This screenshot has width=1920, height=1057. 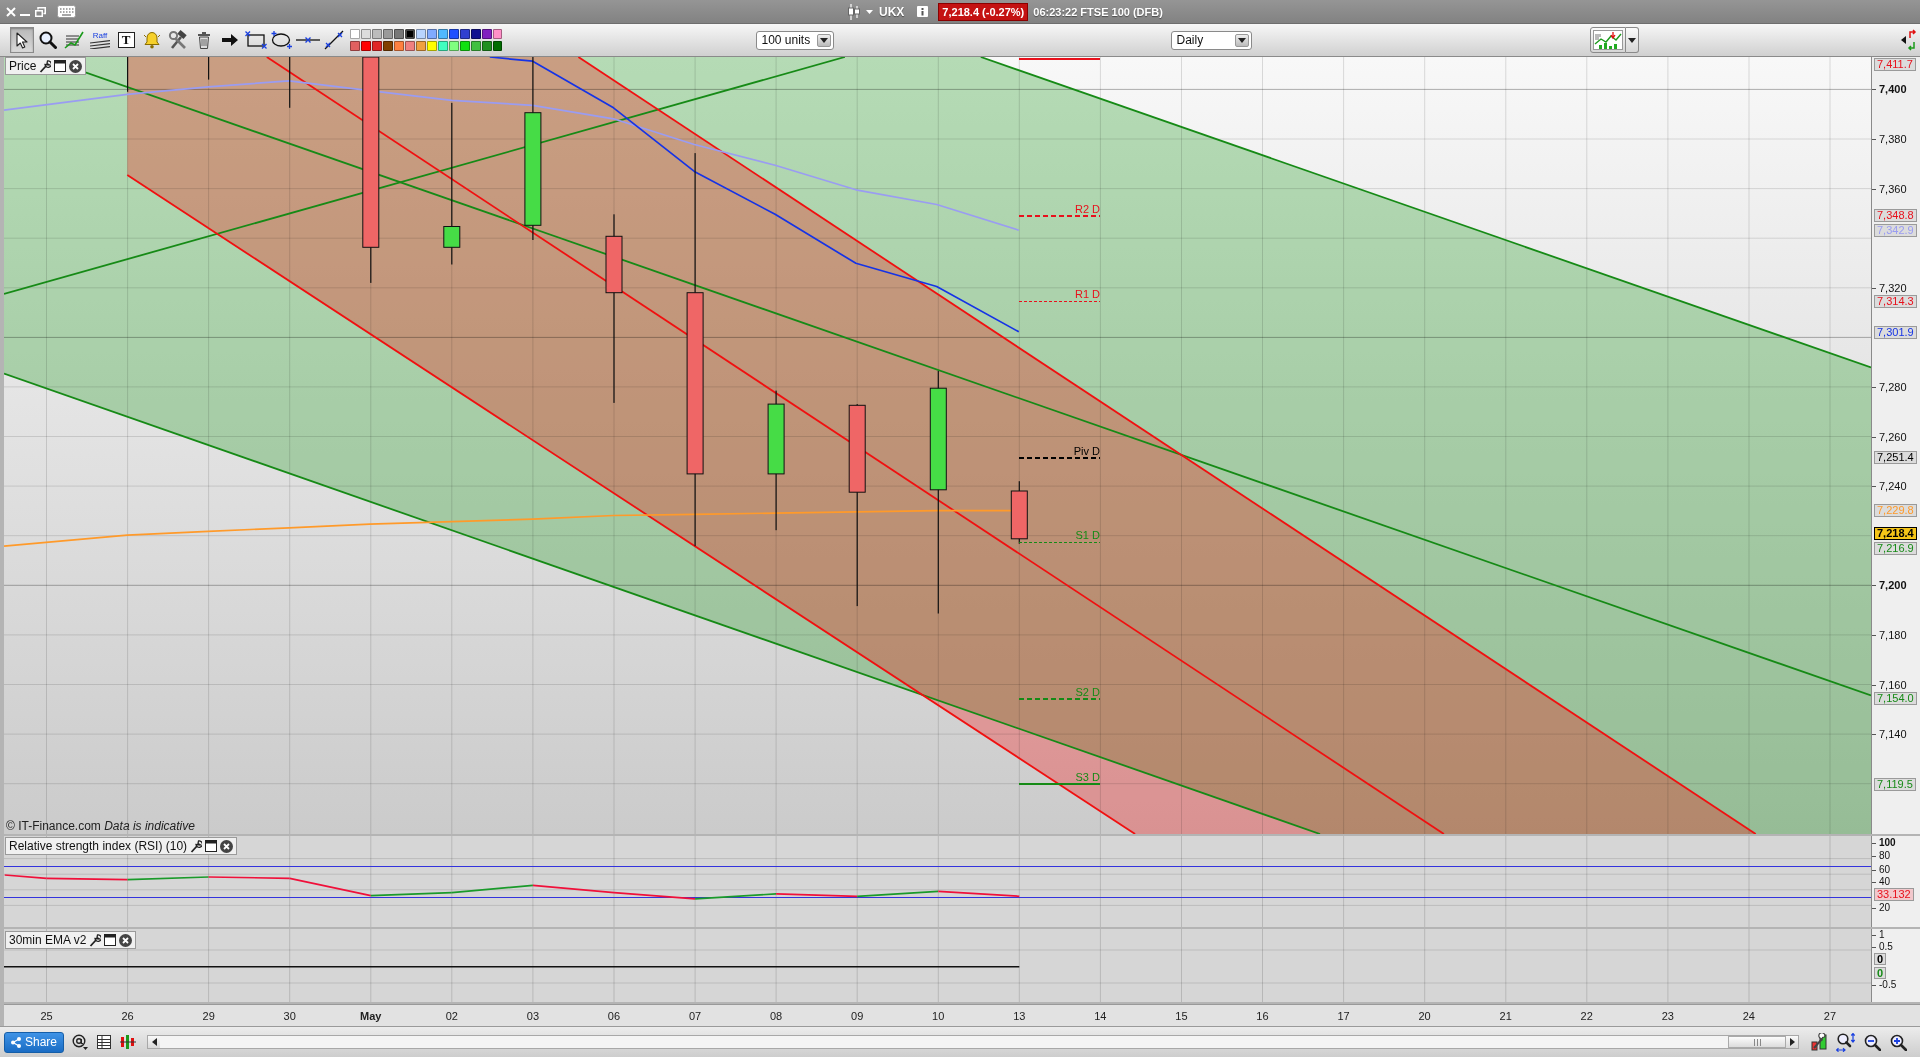 What do you see at coordinates (1885, 870) in the screenshot?
I see `axis-label: 60` at bounding box center [1885, 870].